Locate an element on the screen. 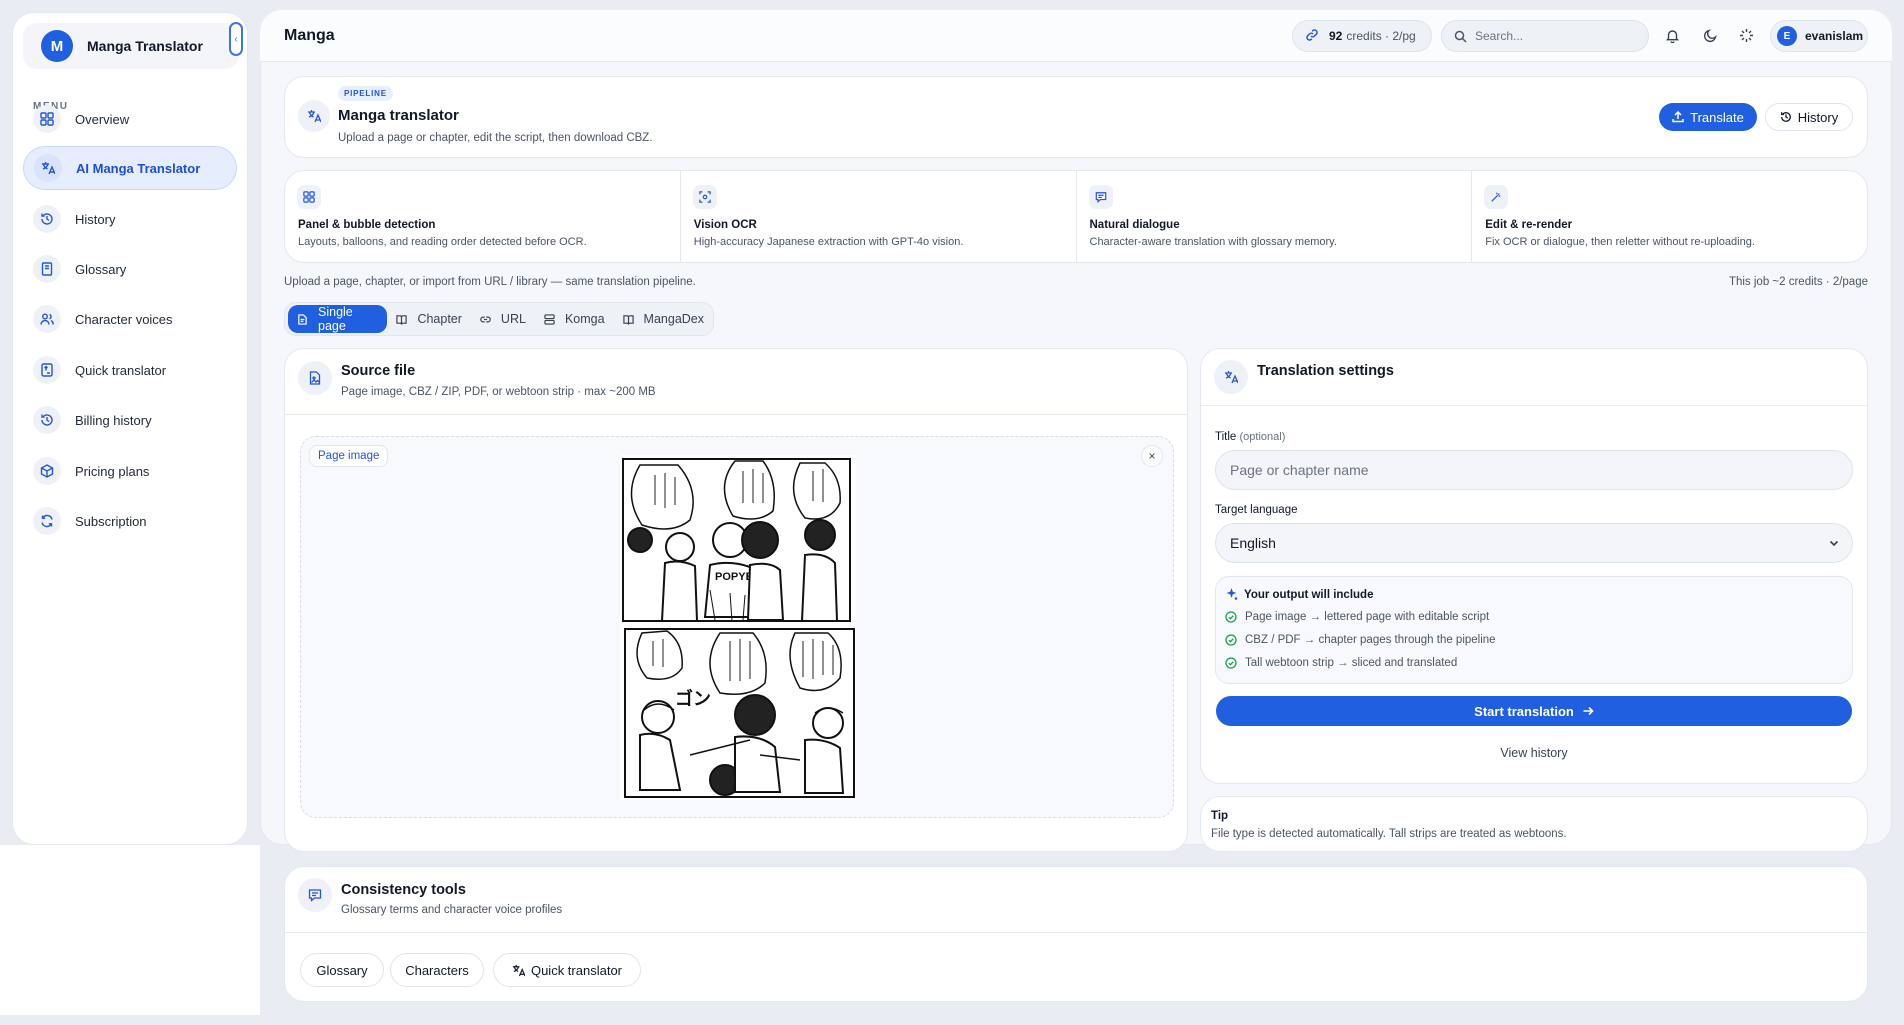  target-language-value: English is located at coordinates (1253, 543).